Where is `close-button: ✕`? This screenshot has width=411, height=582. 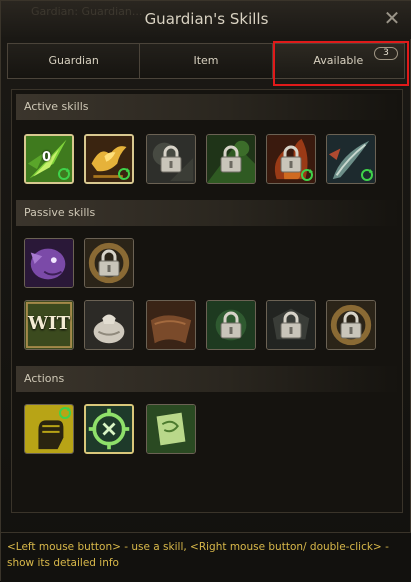
close-button: ✕ is located at coordinates (392, 18).